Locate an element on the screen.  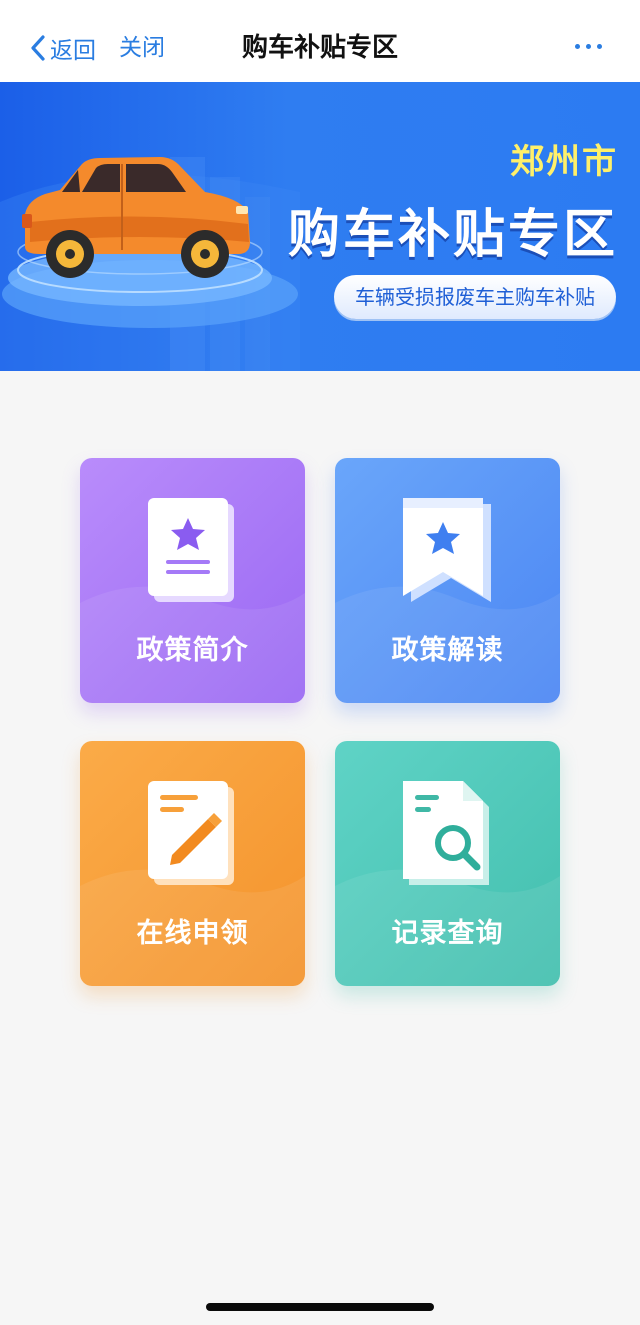
banner-title: 购车补贴专区 is located at coordinates (452, 235).